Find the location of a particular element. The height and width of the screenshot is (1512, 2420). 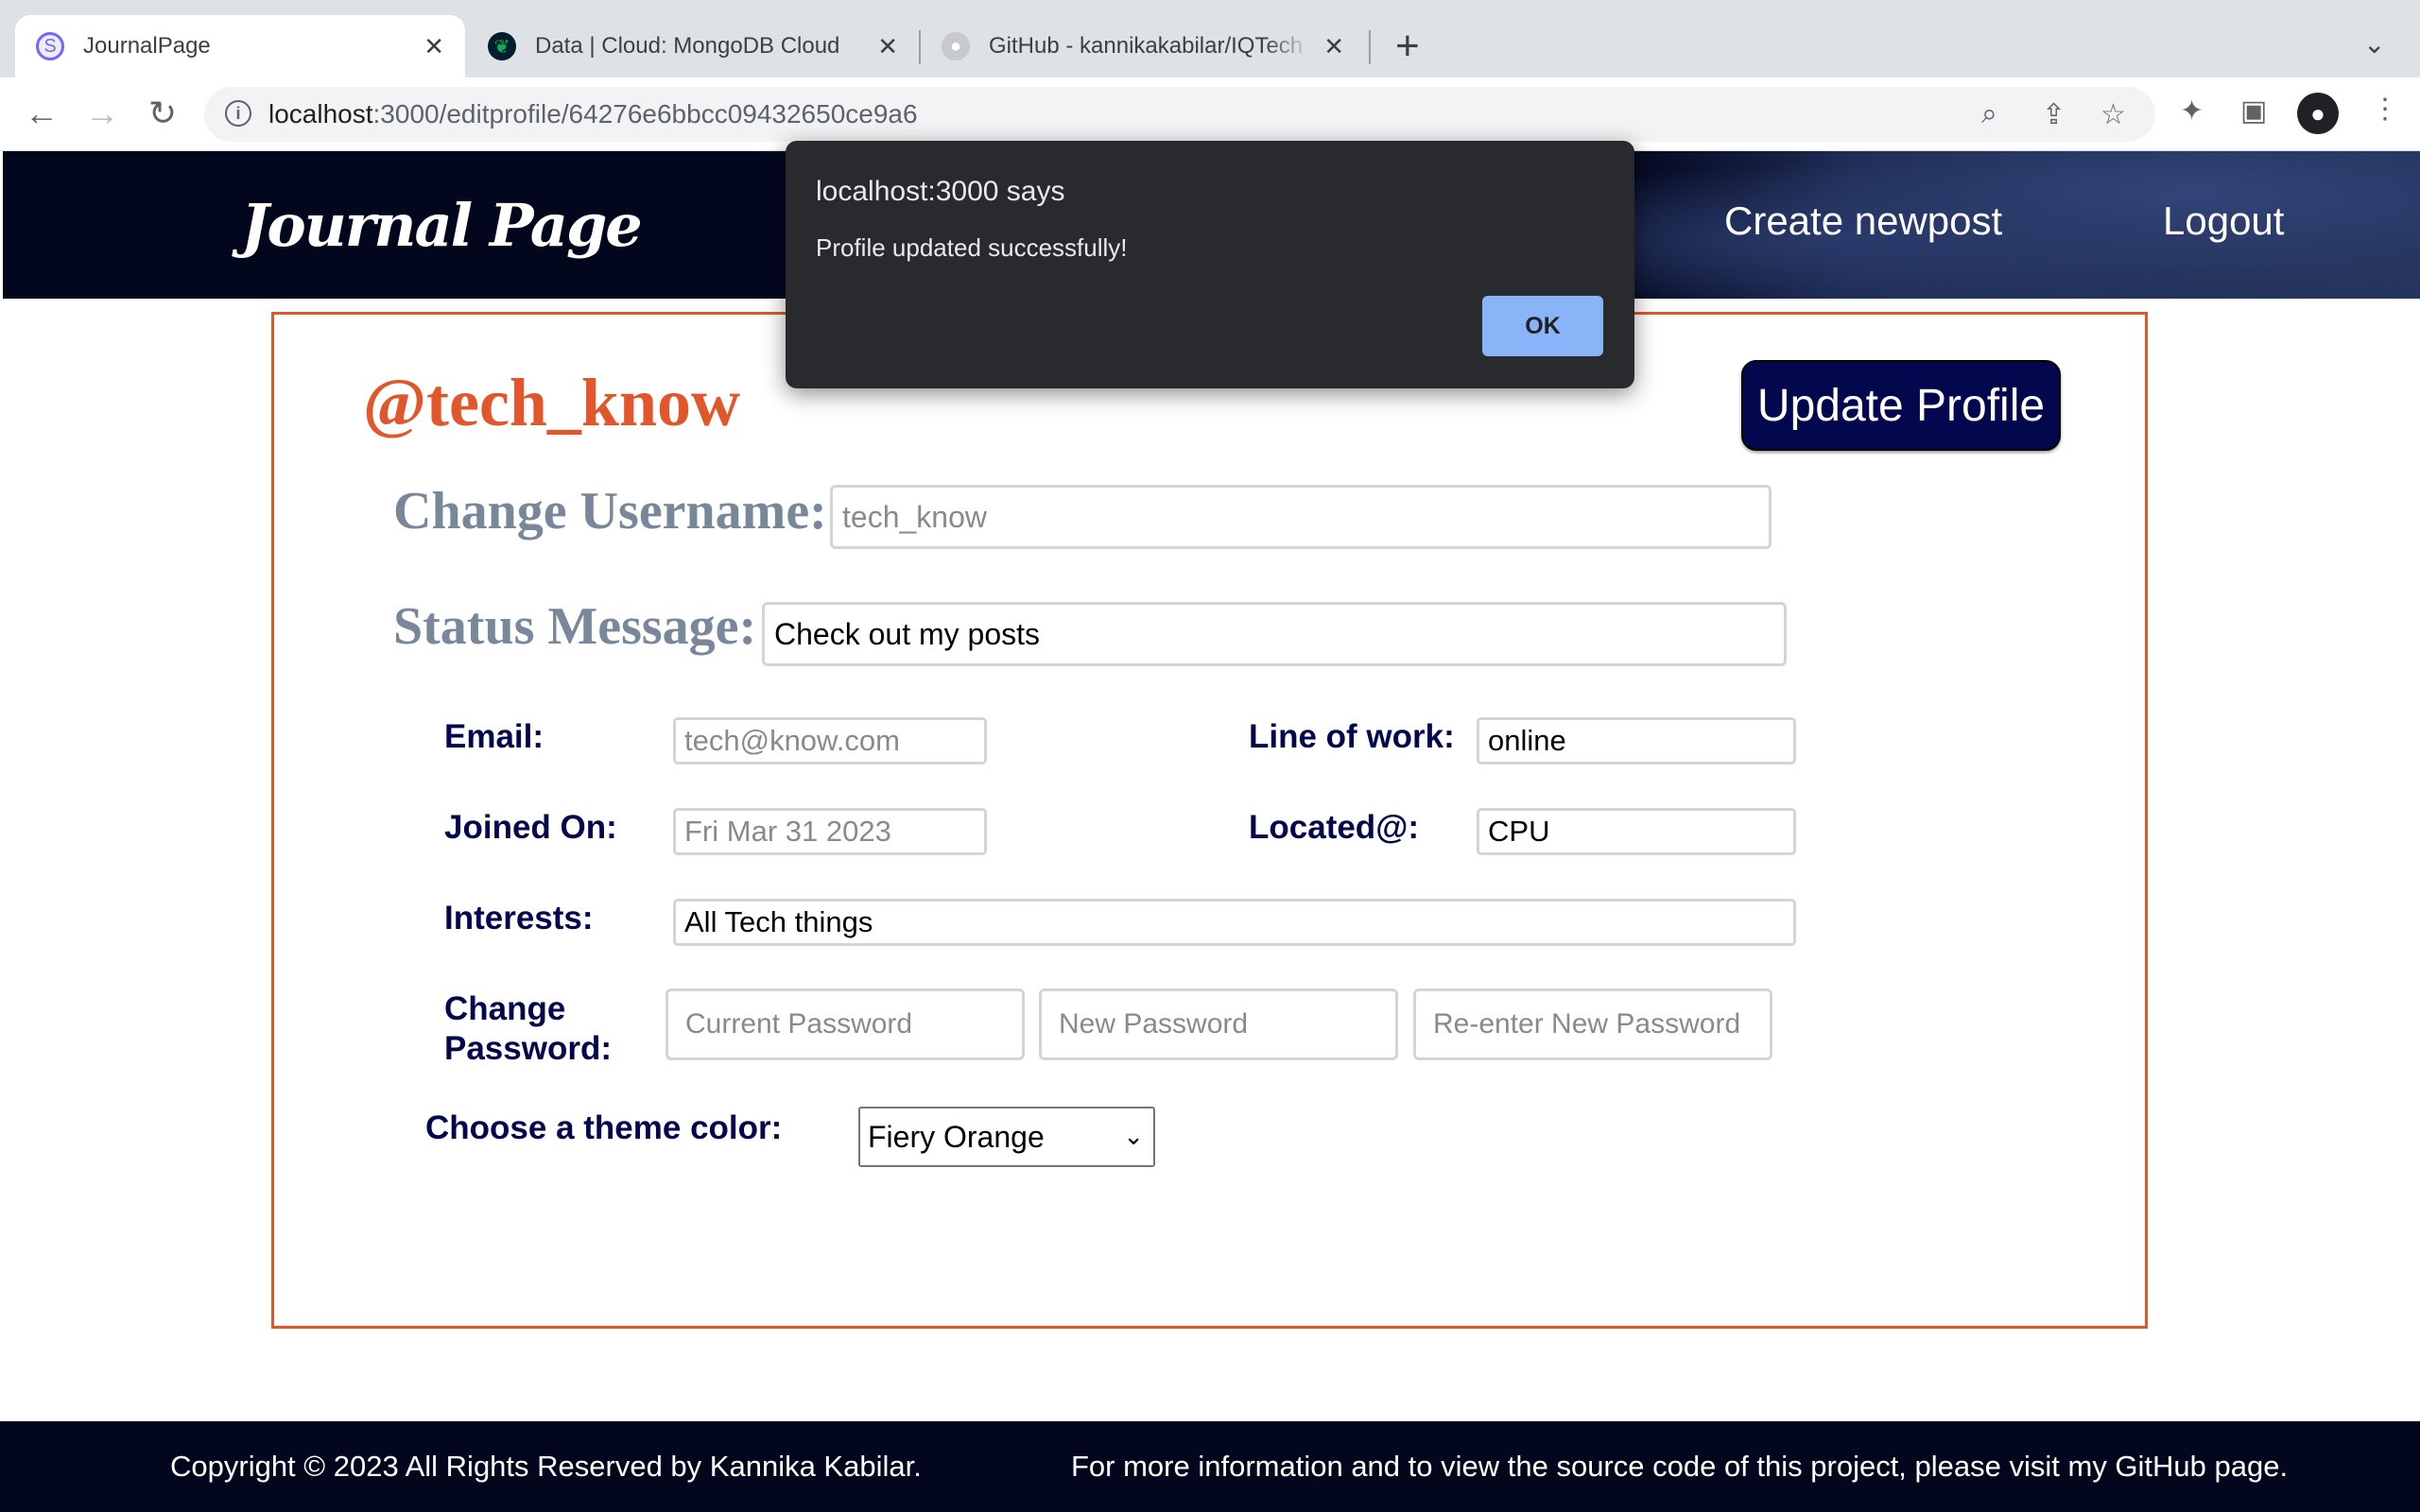

interests-label: Interests: is located at coordinates (519, 918).